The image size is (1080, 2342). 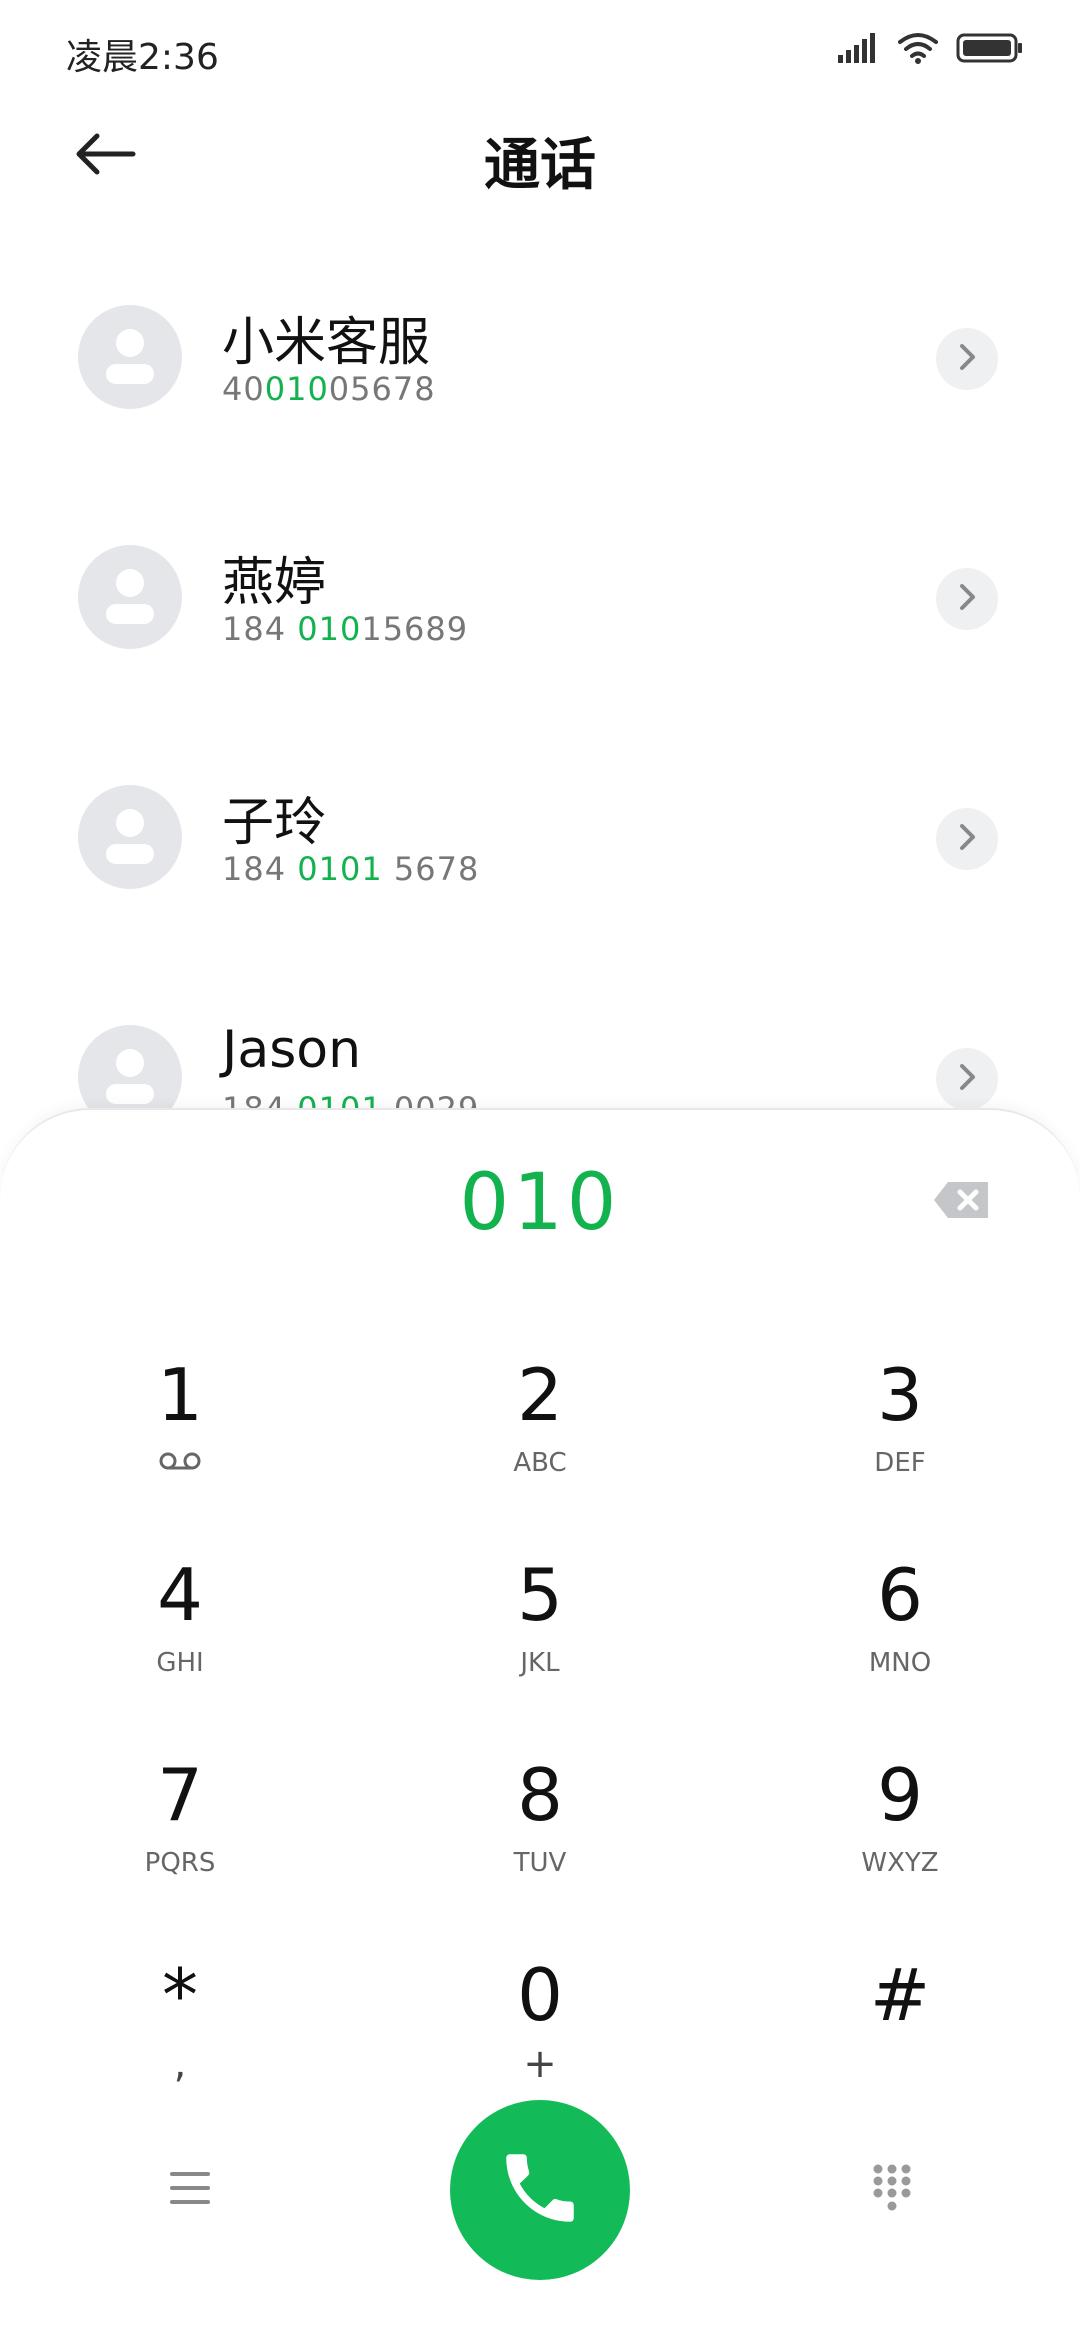 What do you see at coordinates (180, 1395) in the screenshot?
I see `key-digit: 1` at bounding box center [180, 1395].